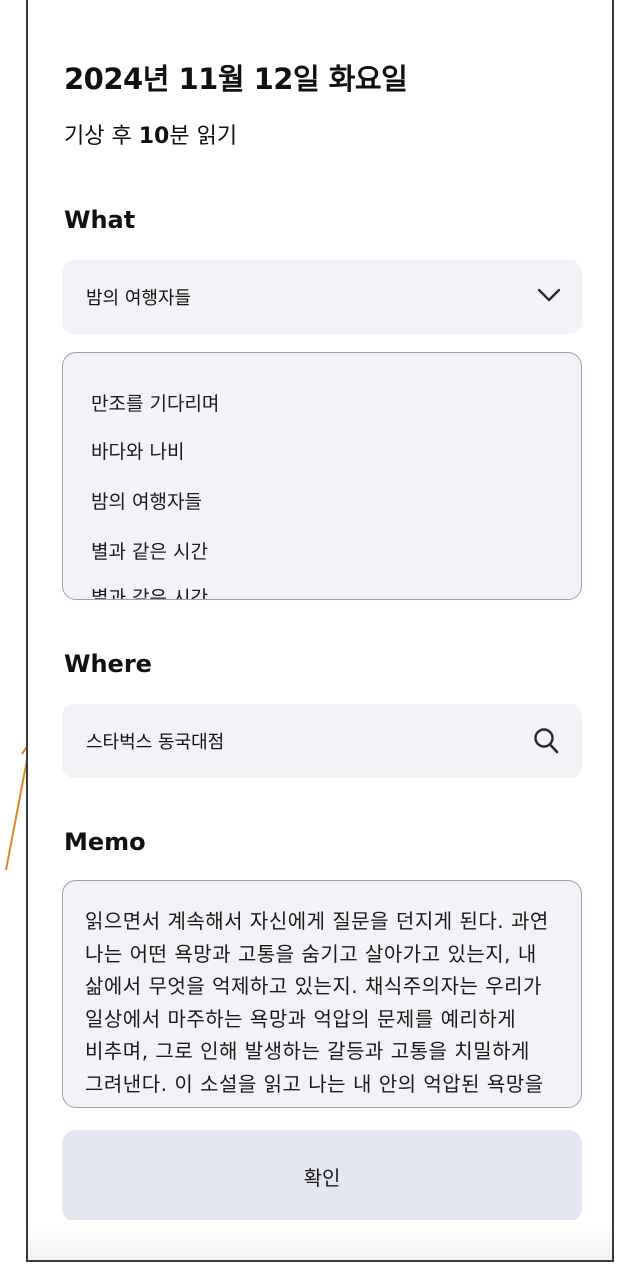 This screenshot has width=624, height=1274. I want to click on reading-info-prefix: 기상 후, so click(101, 136).